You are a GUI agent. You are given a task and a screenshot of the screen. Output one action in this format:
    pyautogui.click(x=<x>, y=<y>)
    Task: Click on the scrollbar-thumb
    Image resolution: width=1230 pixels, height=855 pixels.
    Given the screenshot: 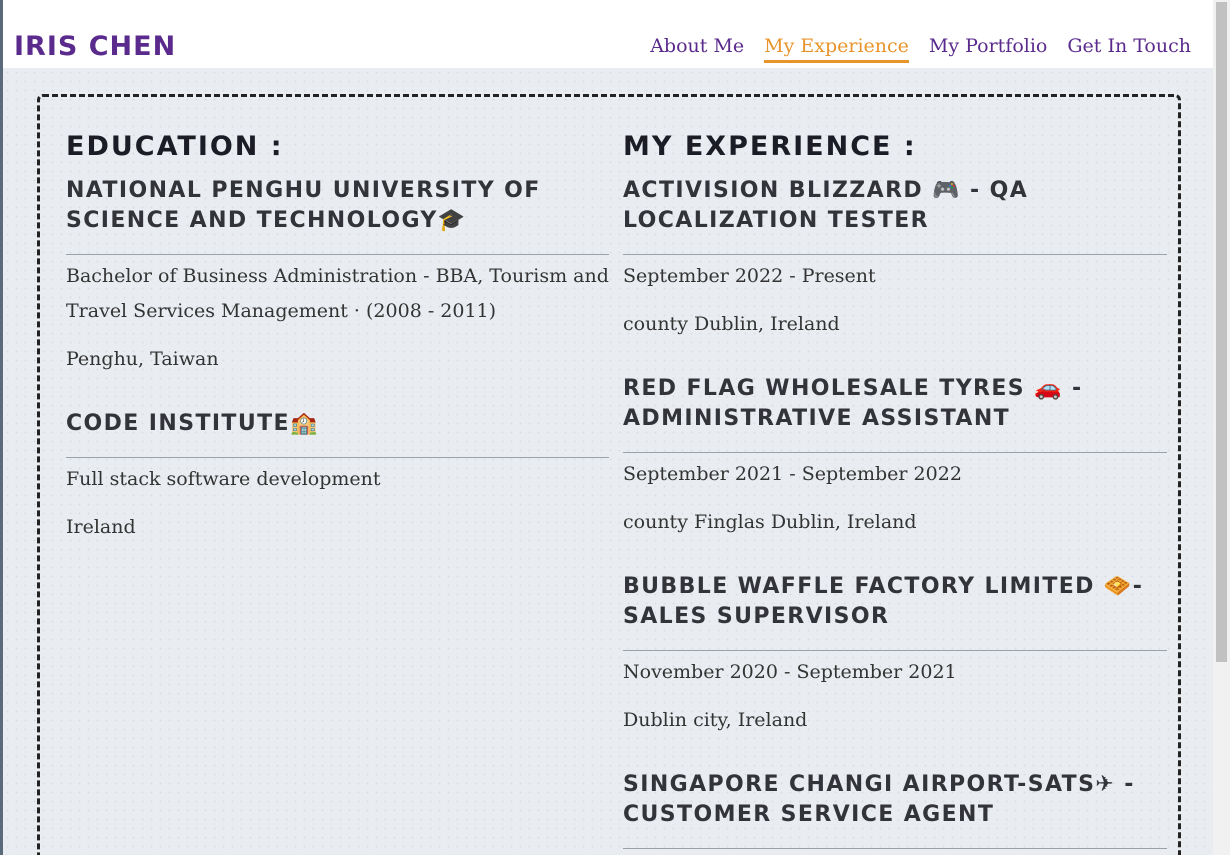 What is the action you would take?
    pyautogui.click(x=1221, y=332)
    